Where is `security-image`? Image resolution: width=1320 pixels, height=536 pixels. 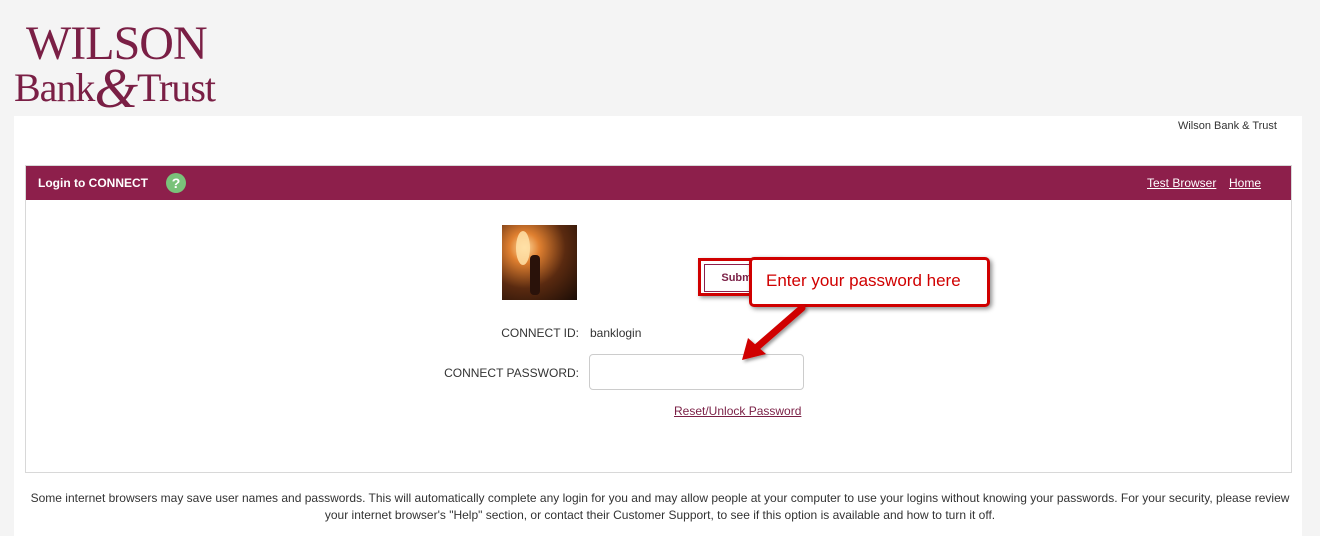 security-image is located at coordinates (539, 262).